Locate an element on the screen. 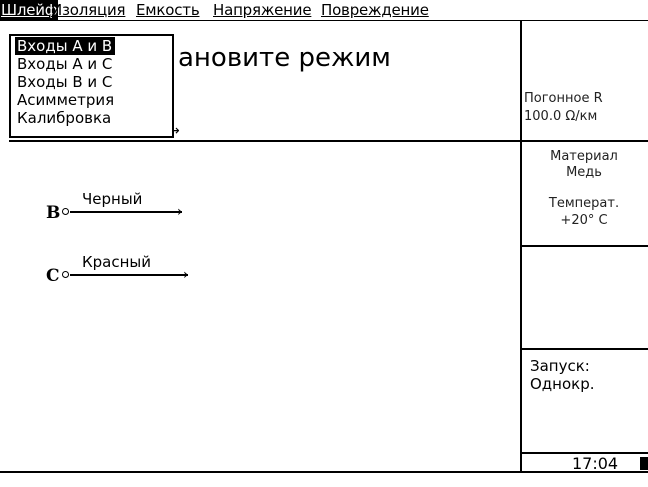 Image resolution: width=648 pixels, height=487 pixels. dropdown-item-inputs-ab: Входы А и В is located at coordinates (65, 46).